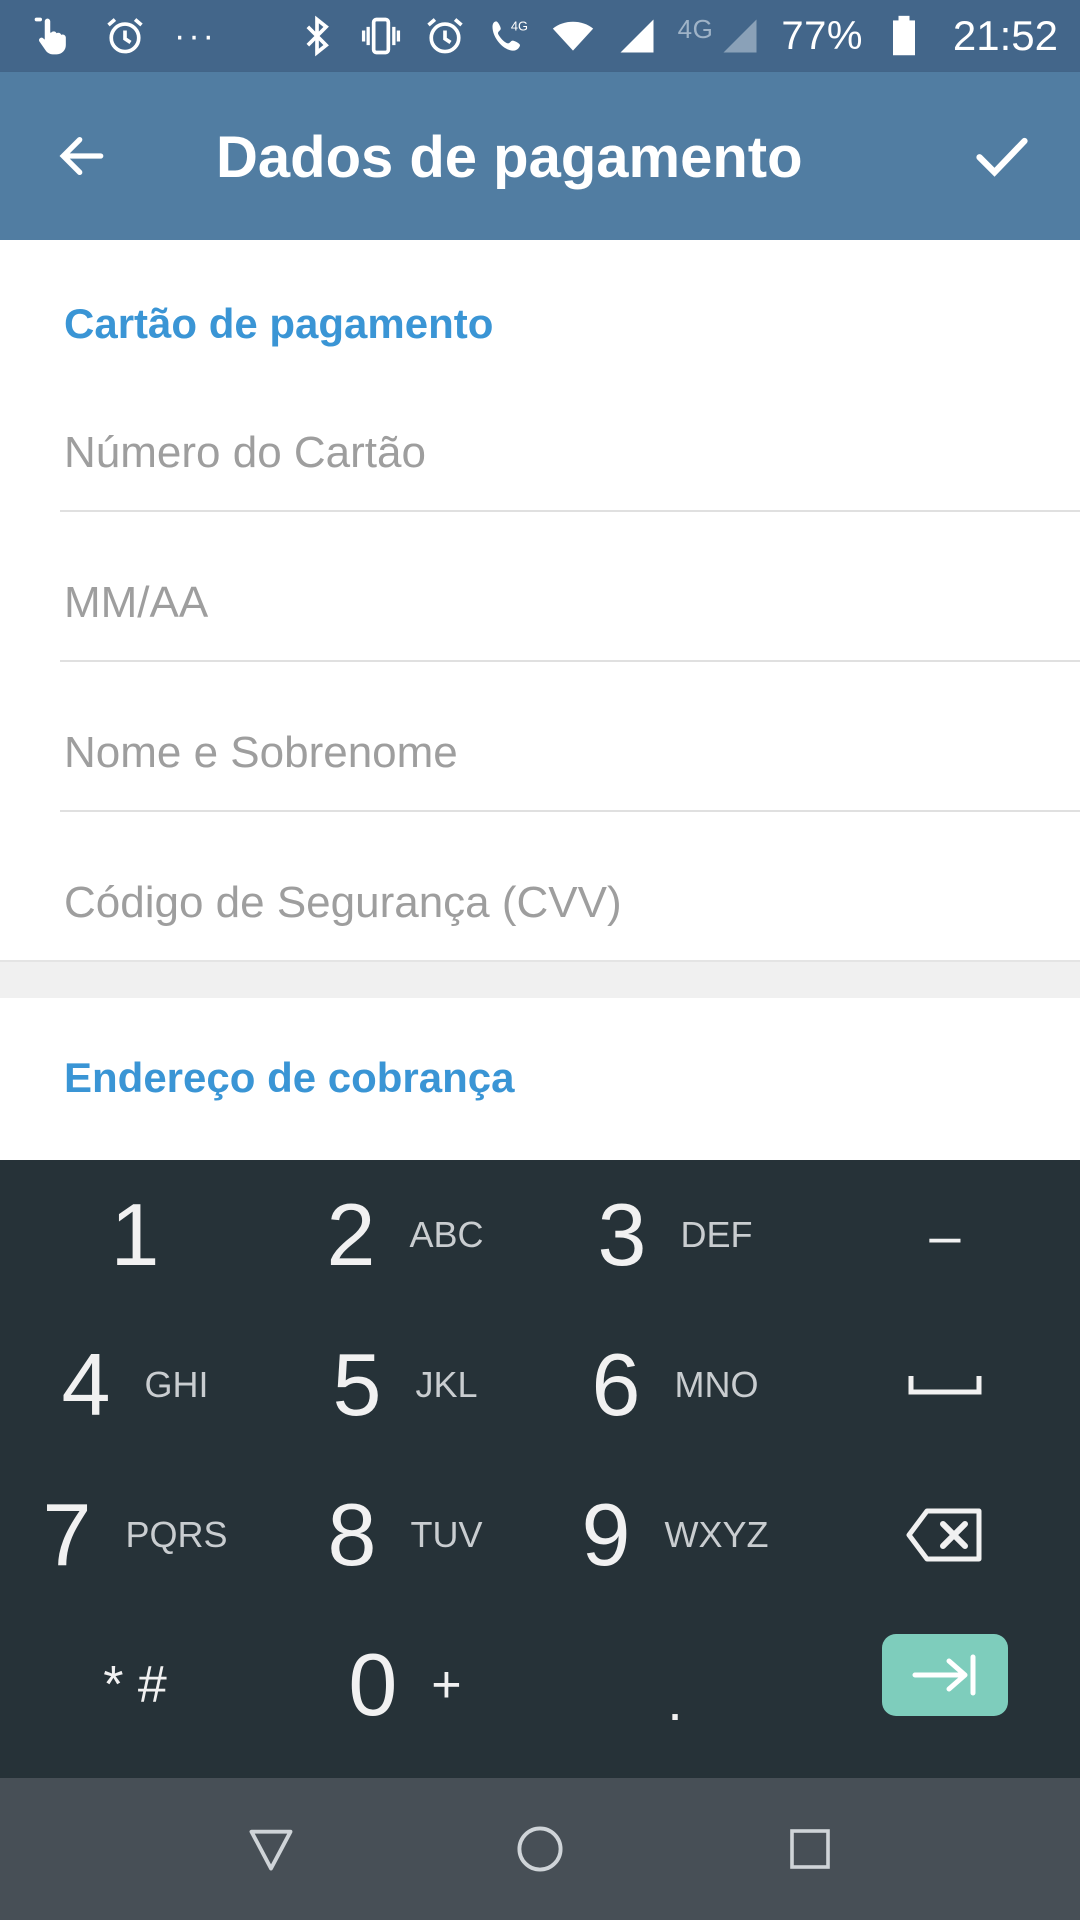 The width and height of the screenshot is (1080, 1920). What do you see at coordinates (622, 1234) in the screenshot?
I see `key-digit: 3` at bounding box center [622, 1234].